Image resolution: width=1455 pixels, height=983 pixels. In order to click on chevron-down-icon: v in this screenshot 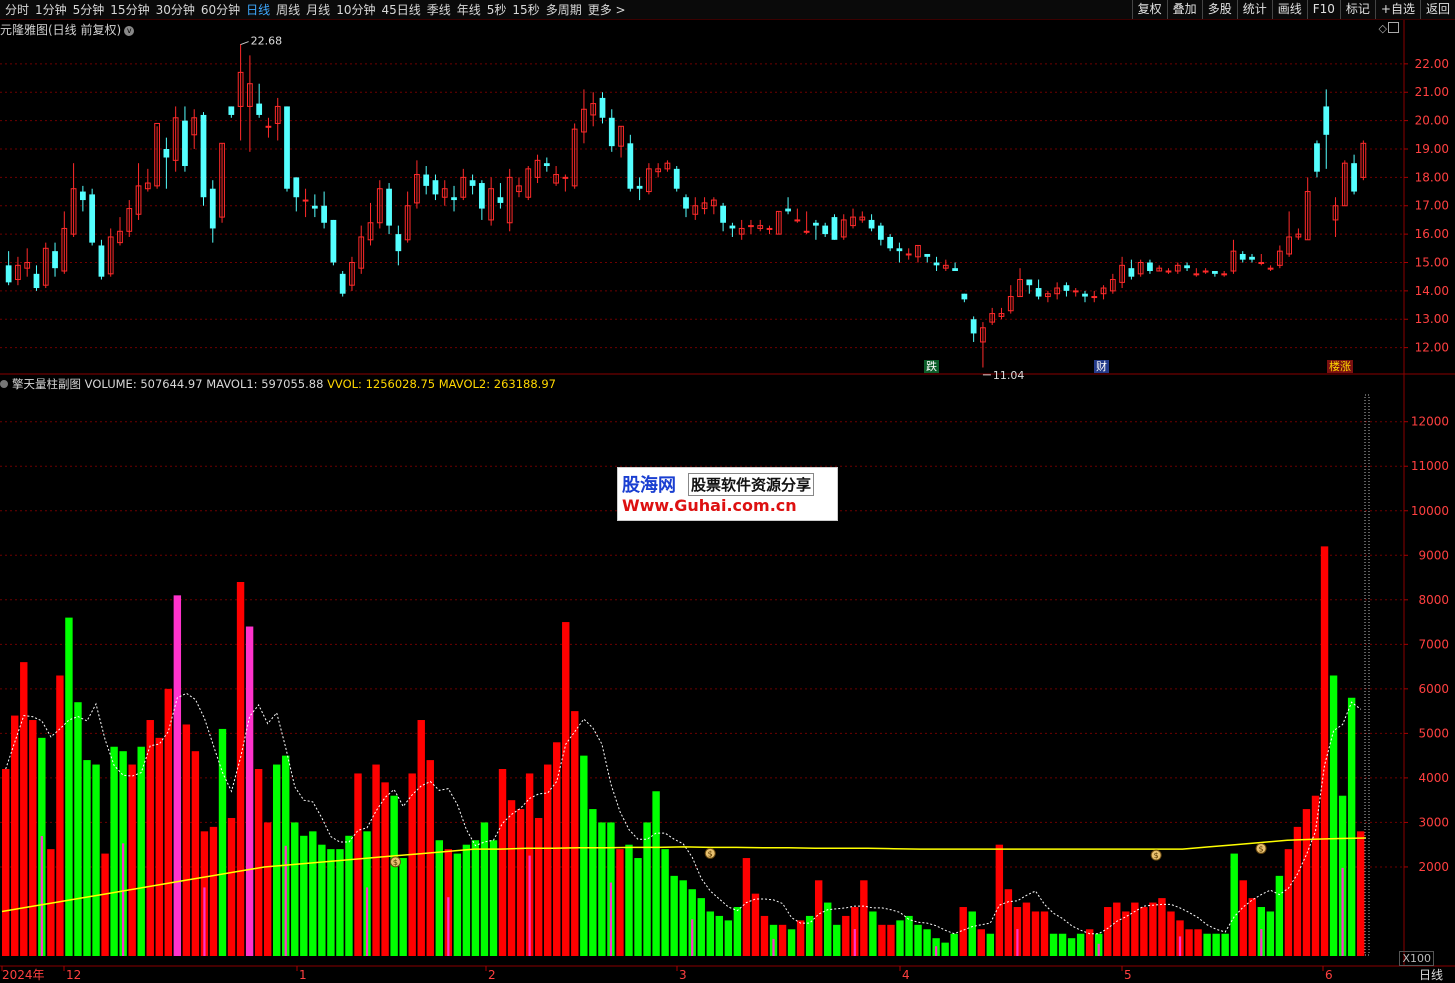, I will do `click(129, 31)`.